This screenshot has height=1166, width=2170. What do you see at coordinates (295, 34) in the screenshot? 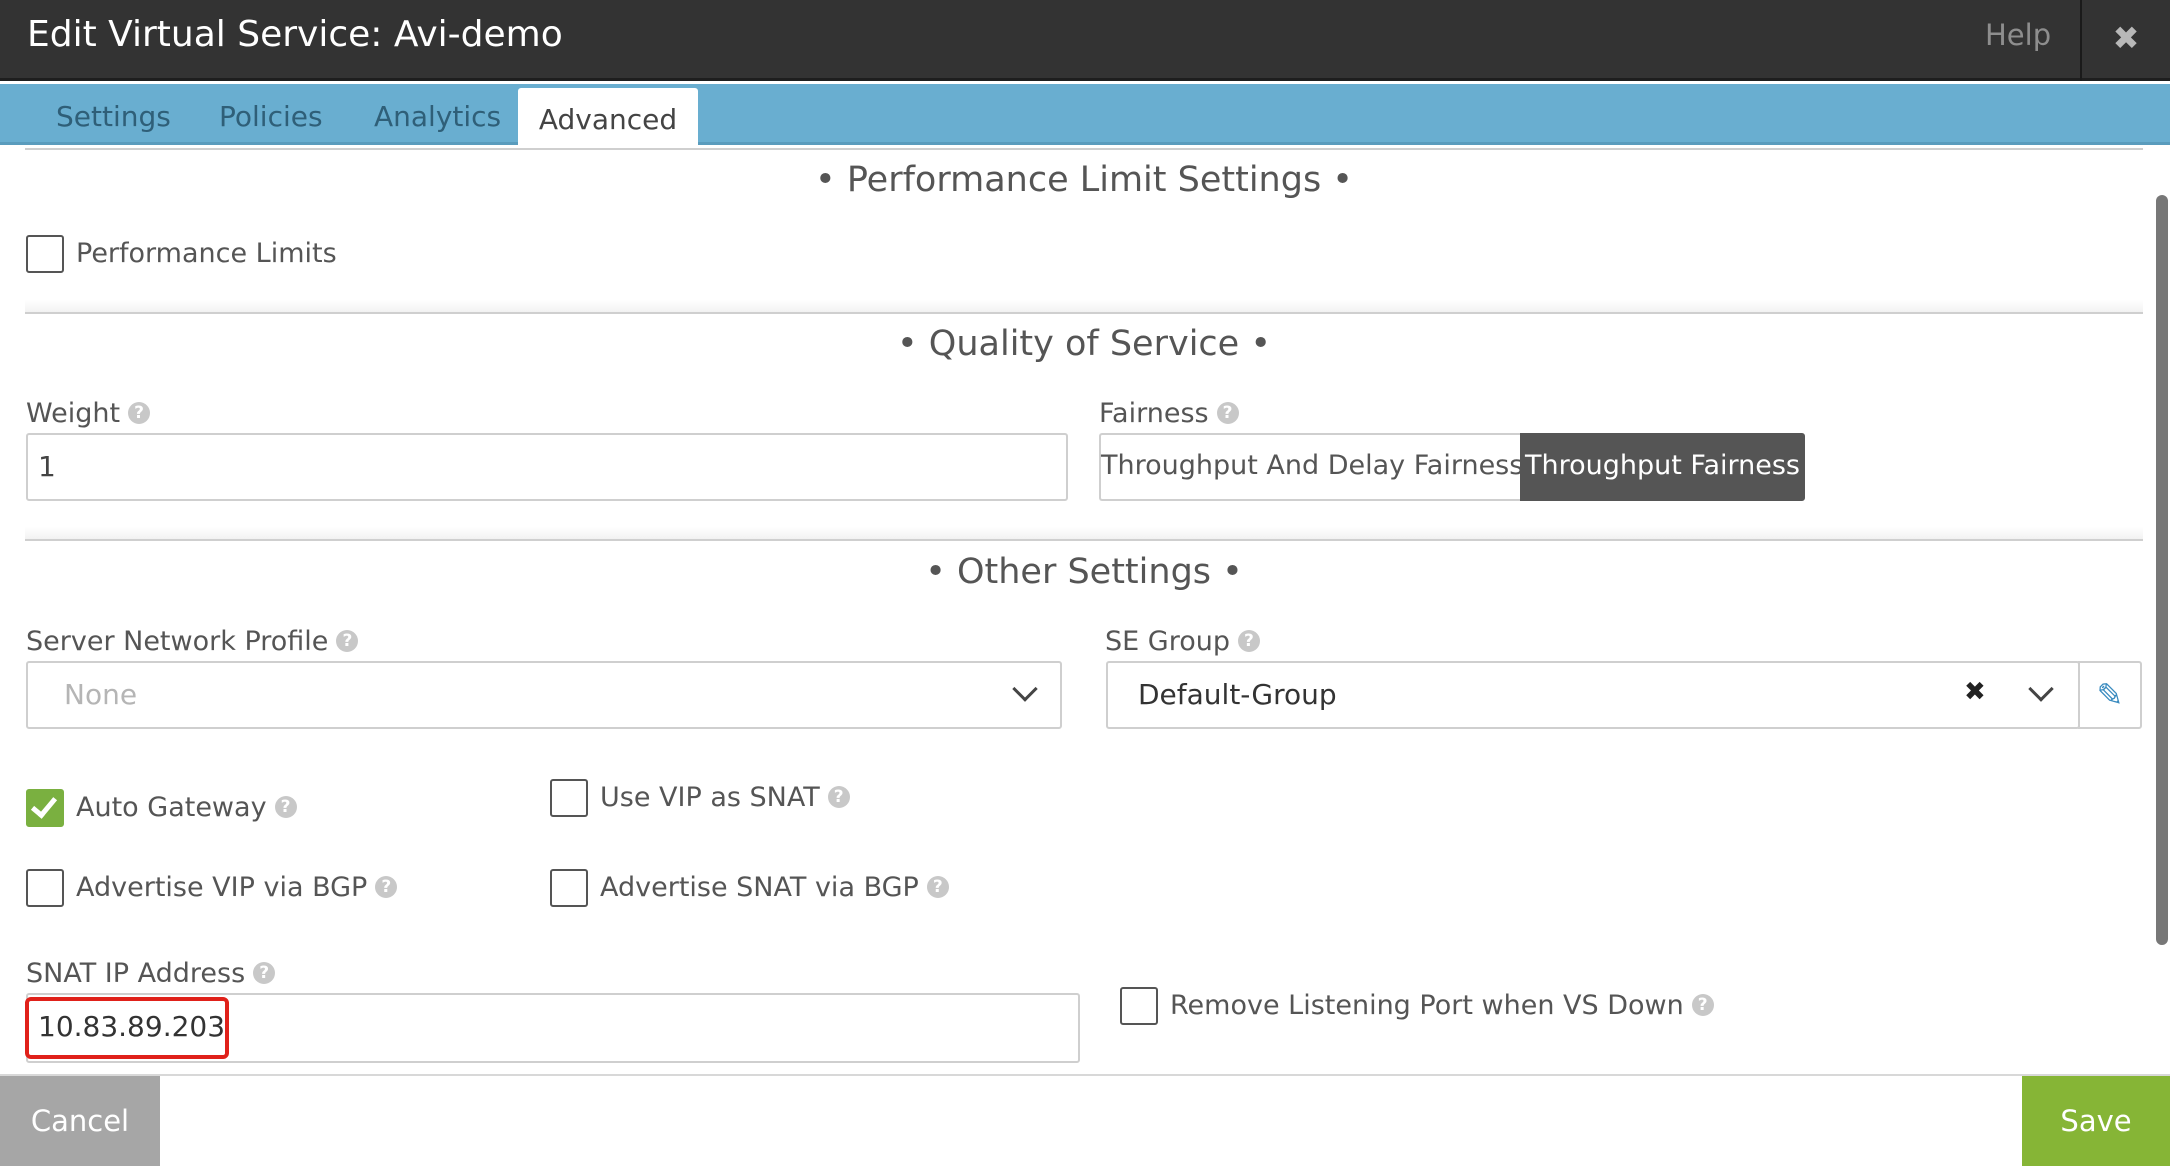
I see `dialog-title: Edit Virtual Service: Avi-demo` at bounding box center [295, 34].